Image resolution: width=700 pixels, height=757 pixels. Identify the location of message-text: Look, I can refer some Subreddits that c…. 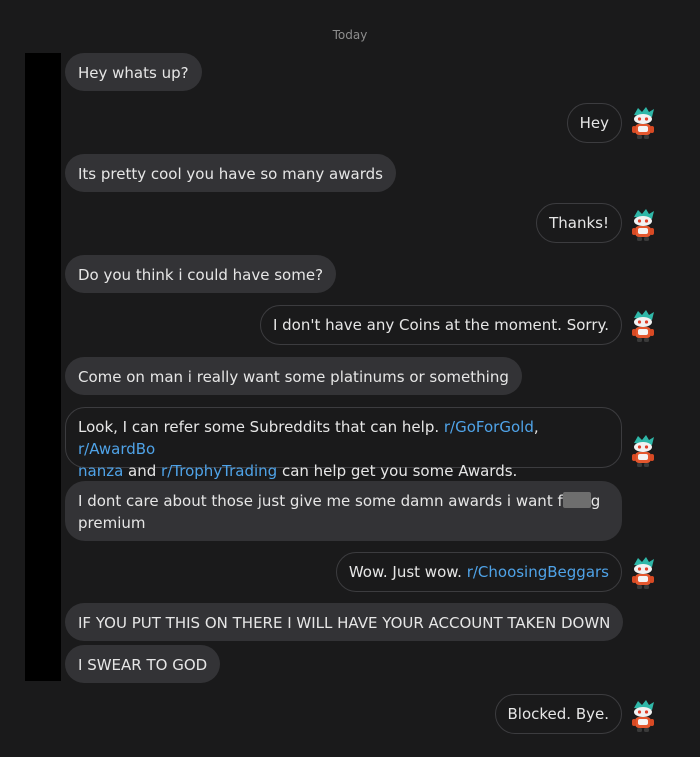
(261, 427).